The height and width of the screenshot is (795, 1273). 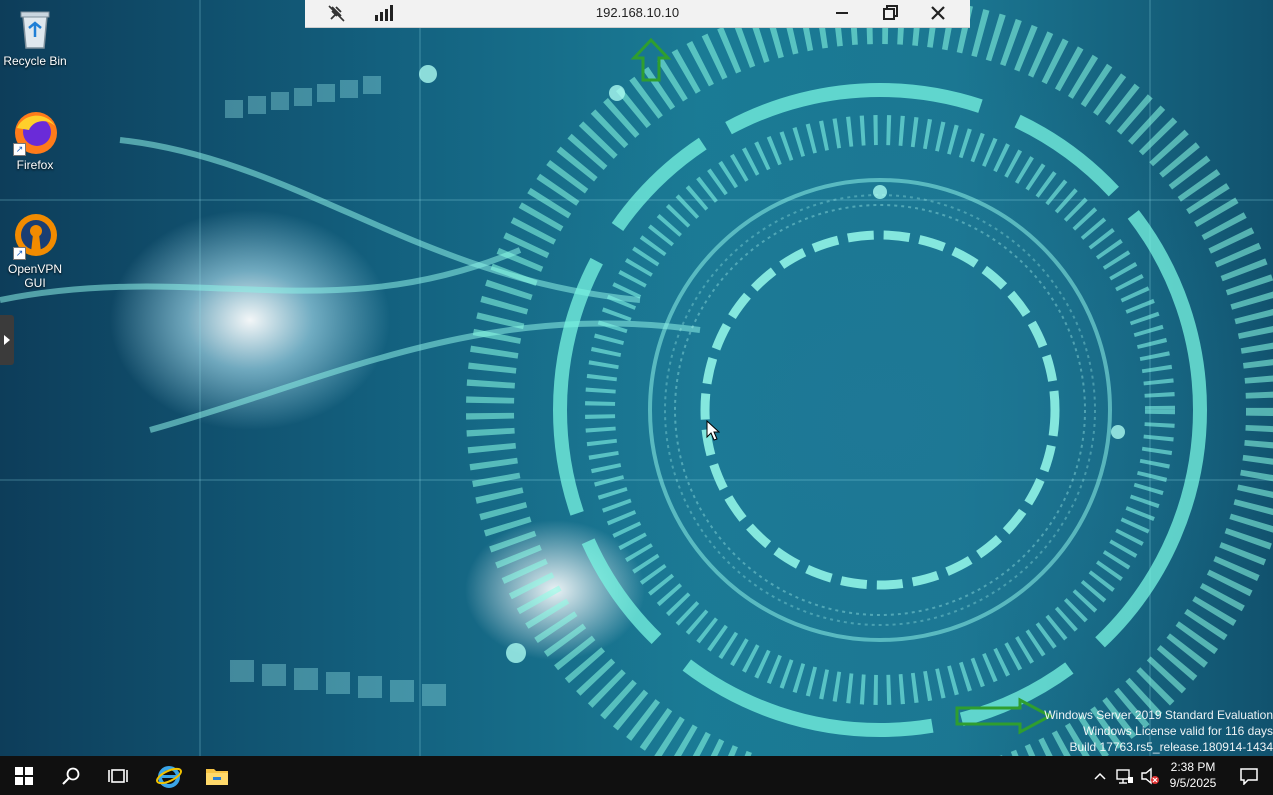 What do you see at coordinates (35, 28) in the screenshot?
I see `recycle-bin-icon` at bounding box center [35, 28].